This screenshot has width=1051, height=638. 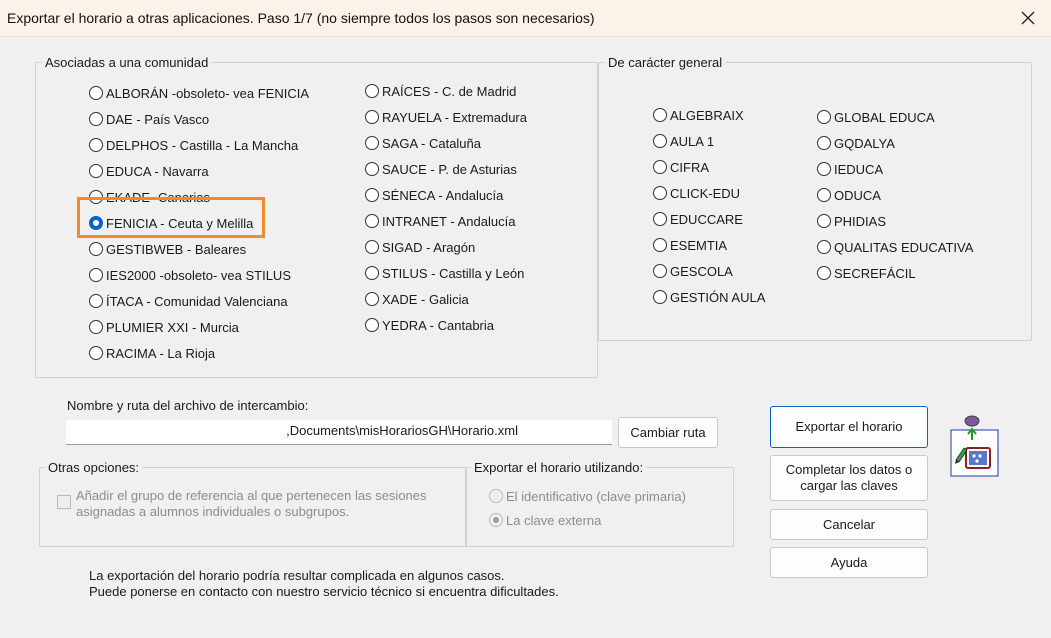 What do you see at coordinates (172, 327) in the screenshot?
I see `radio-label: PLUMIER XXI - Murcia` at bounding box center [172, 327].